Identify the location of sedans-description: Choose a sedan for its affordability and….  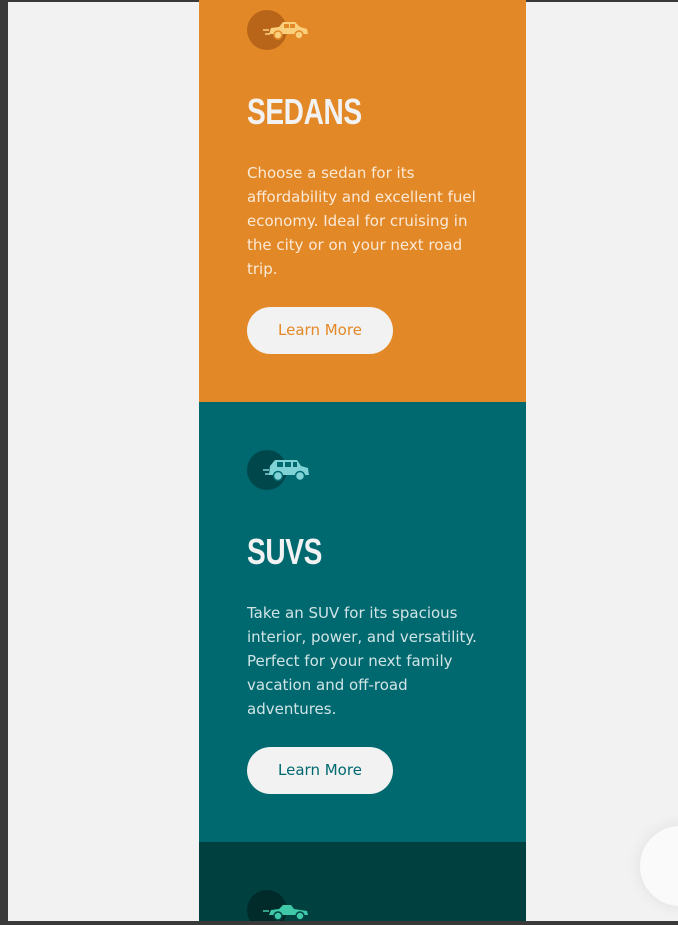
(361, 221).